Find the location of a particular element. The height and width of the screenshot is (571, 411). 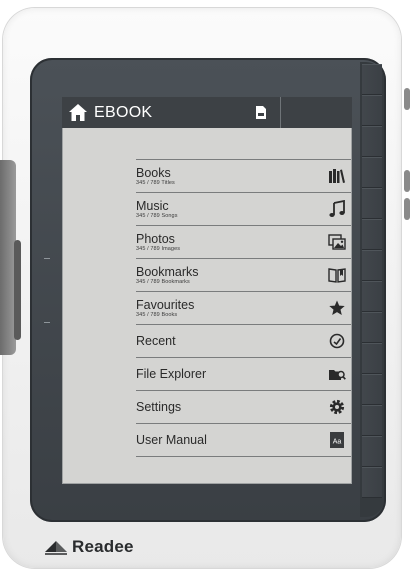

menu-item-label: Music is located at coordinates (152, 206).